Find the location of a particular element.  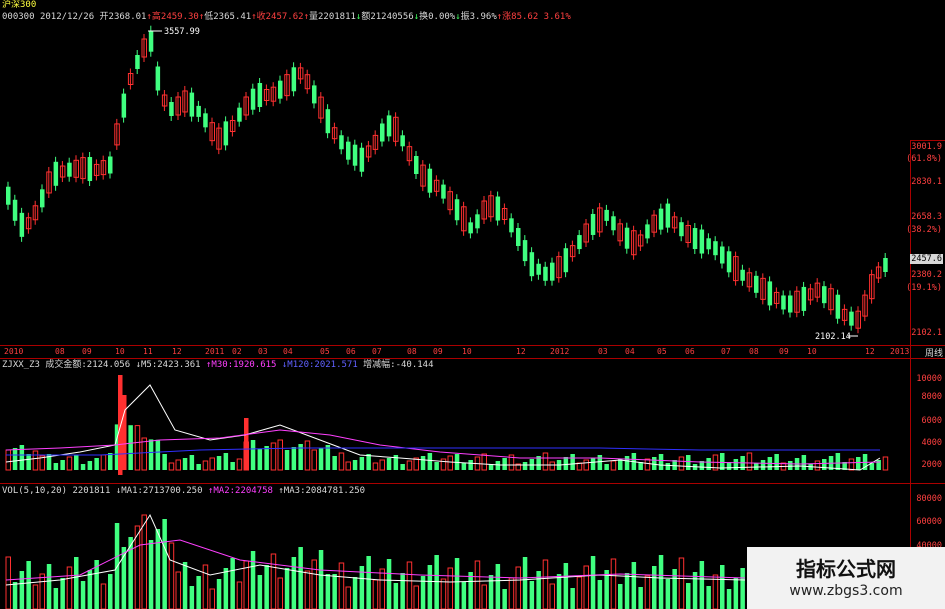

indicator1-amount: 成交金额:2124.056 is located at coordinates (88, 365).